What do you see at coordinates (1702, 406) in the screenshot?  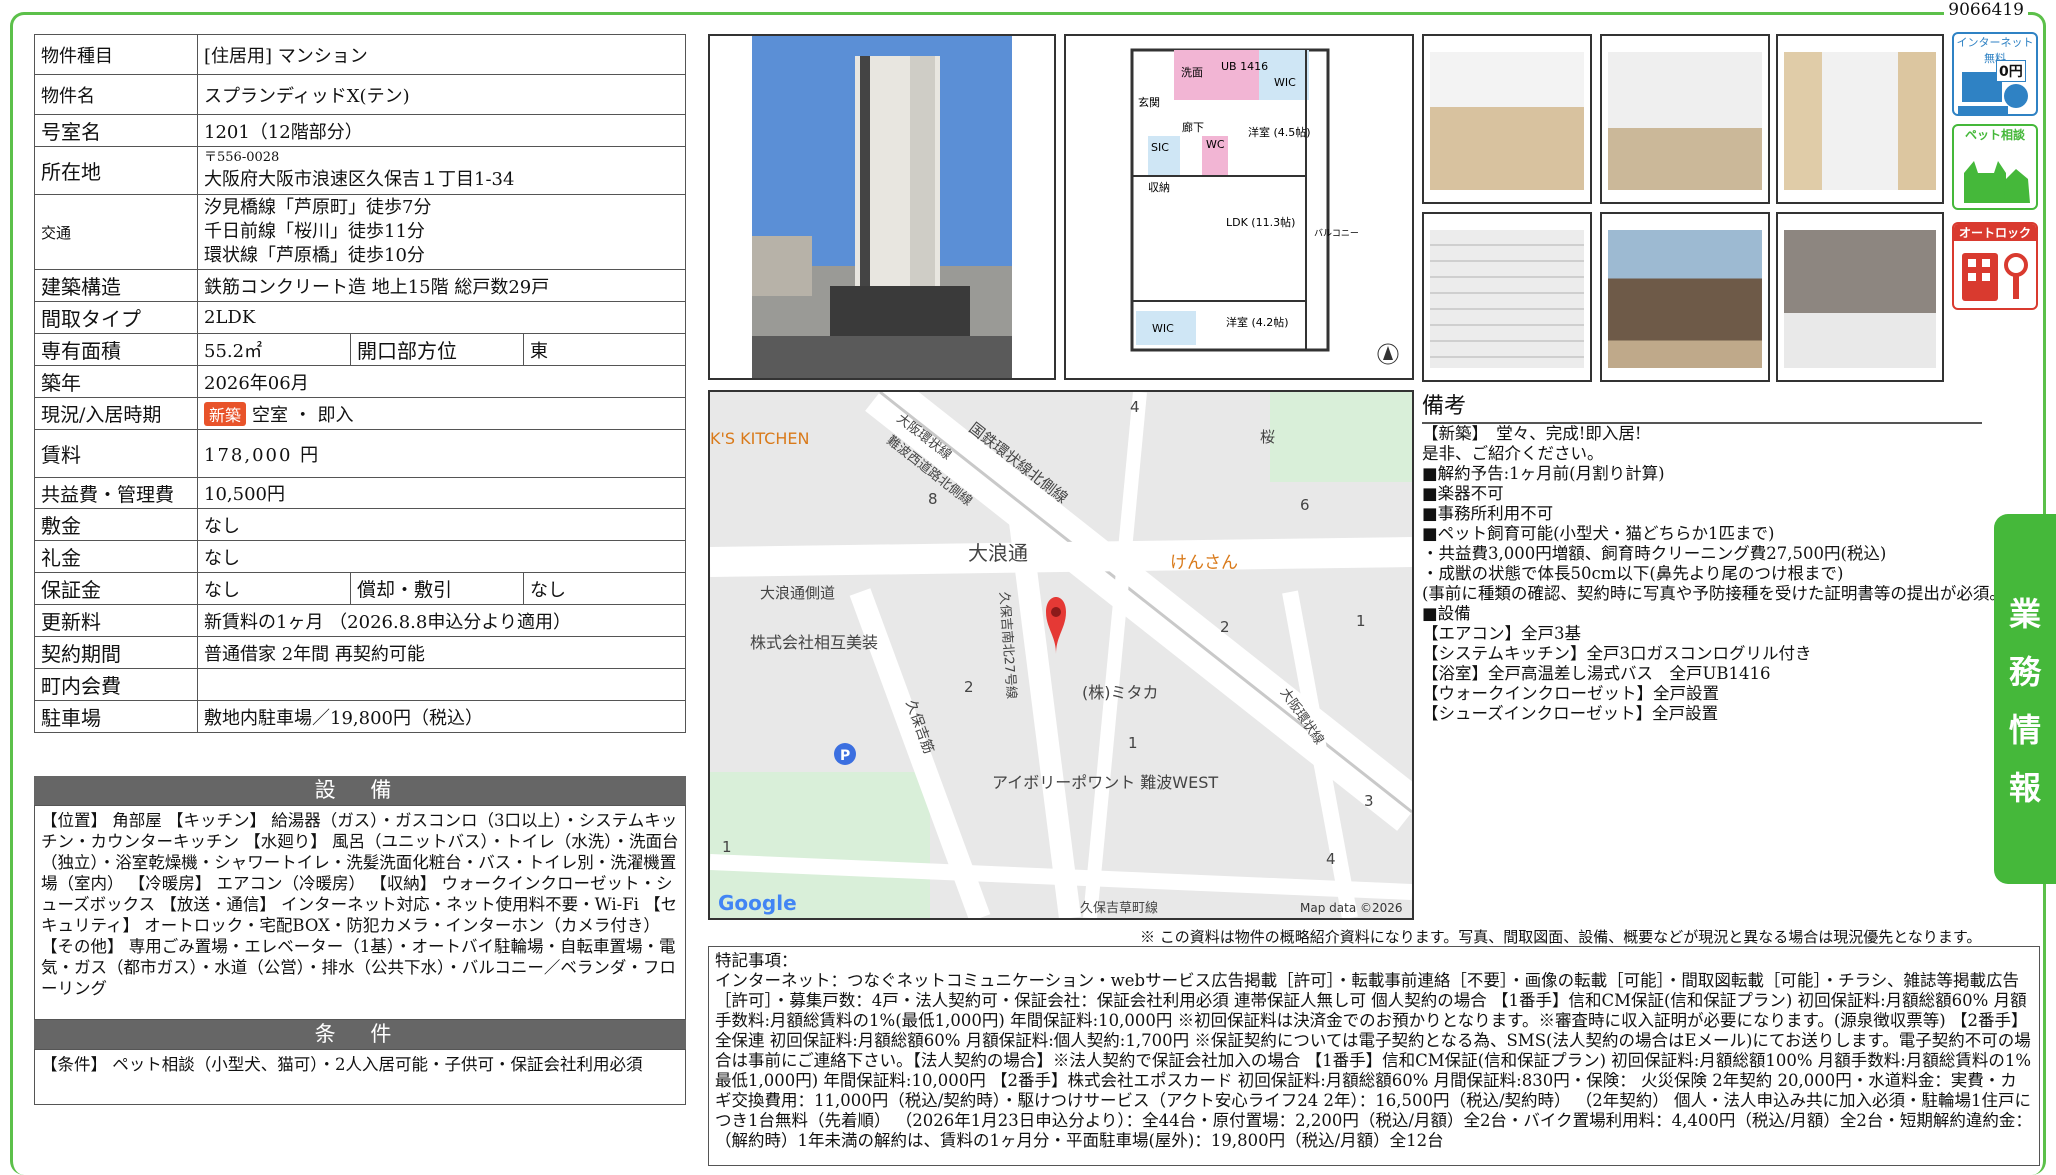 I see `notes-title: 備考` at bounding box center [1702, 406].